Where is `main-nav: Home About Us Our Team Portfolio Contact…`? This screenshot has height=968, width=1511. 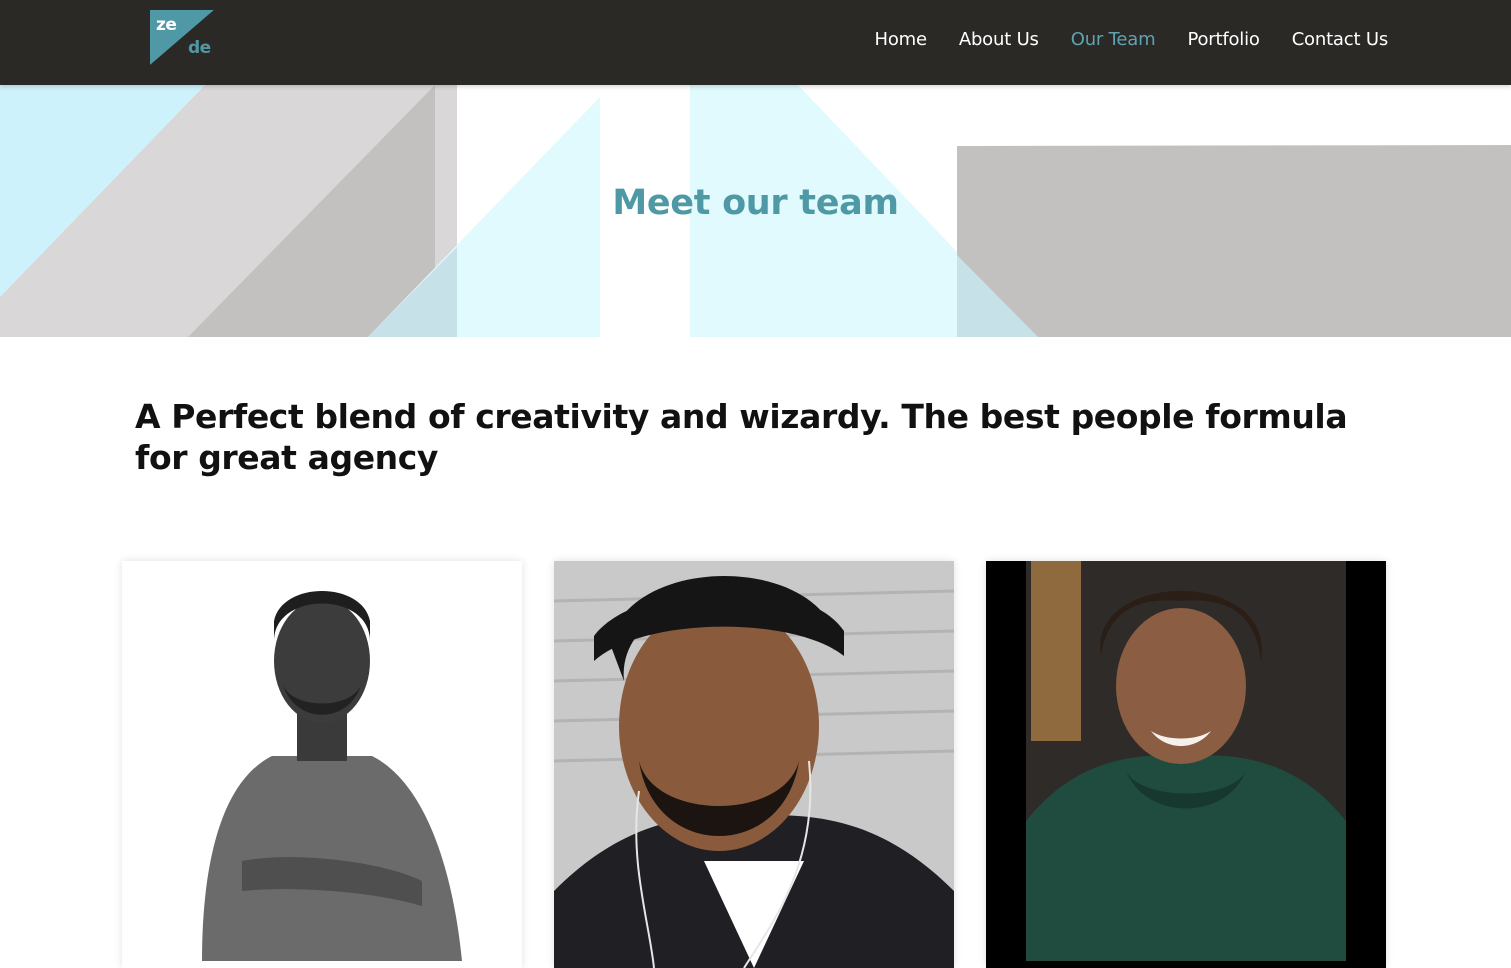
main-nav: Home About Us Our Team Portfolio Contact… is located at coordinates (1131, 39).